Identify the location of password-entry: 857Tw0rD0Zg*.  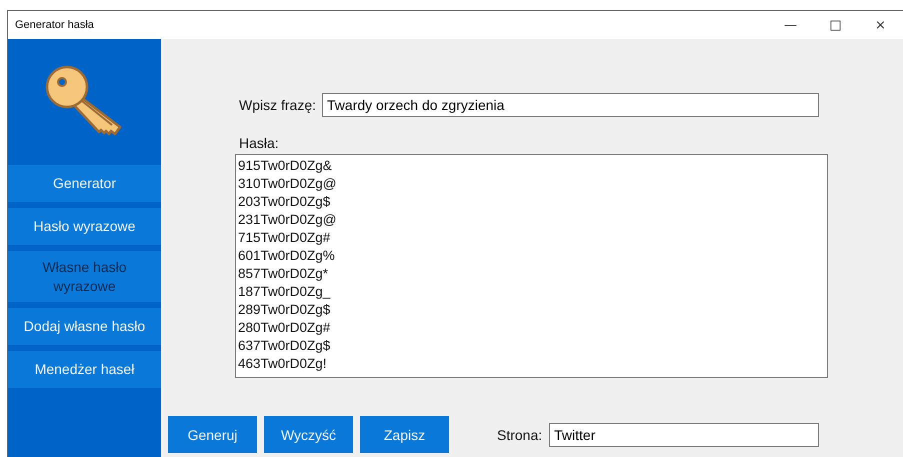
(284, 274).